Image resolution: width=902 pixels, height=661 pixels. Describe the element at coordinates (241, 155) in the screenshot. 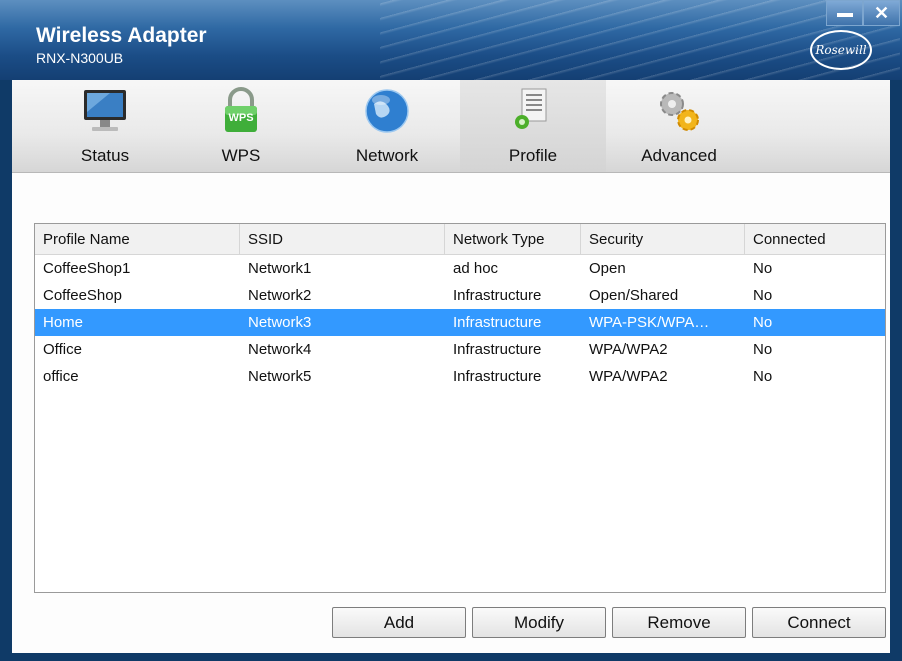

I see `tab-wps-label: WPS` at that location.